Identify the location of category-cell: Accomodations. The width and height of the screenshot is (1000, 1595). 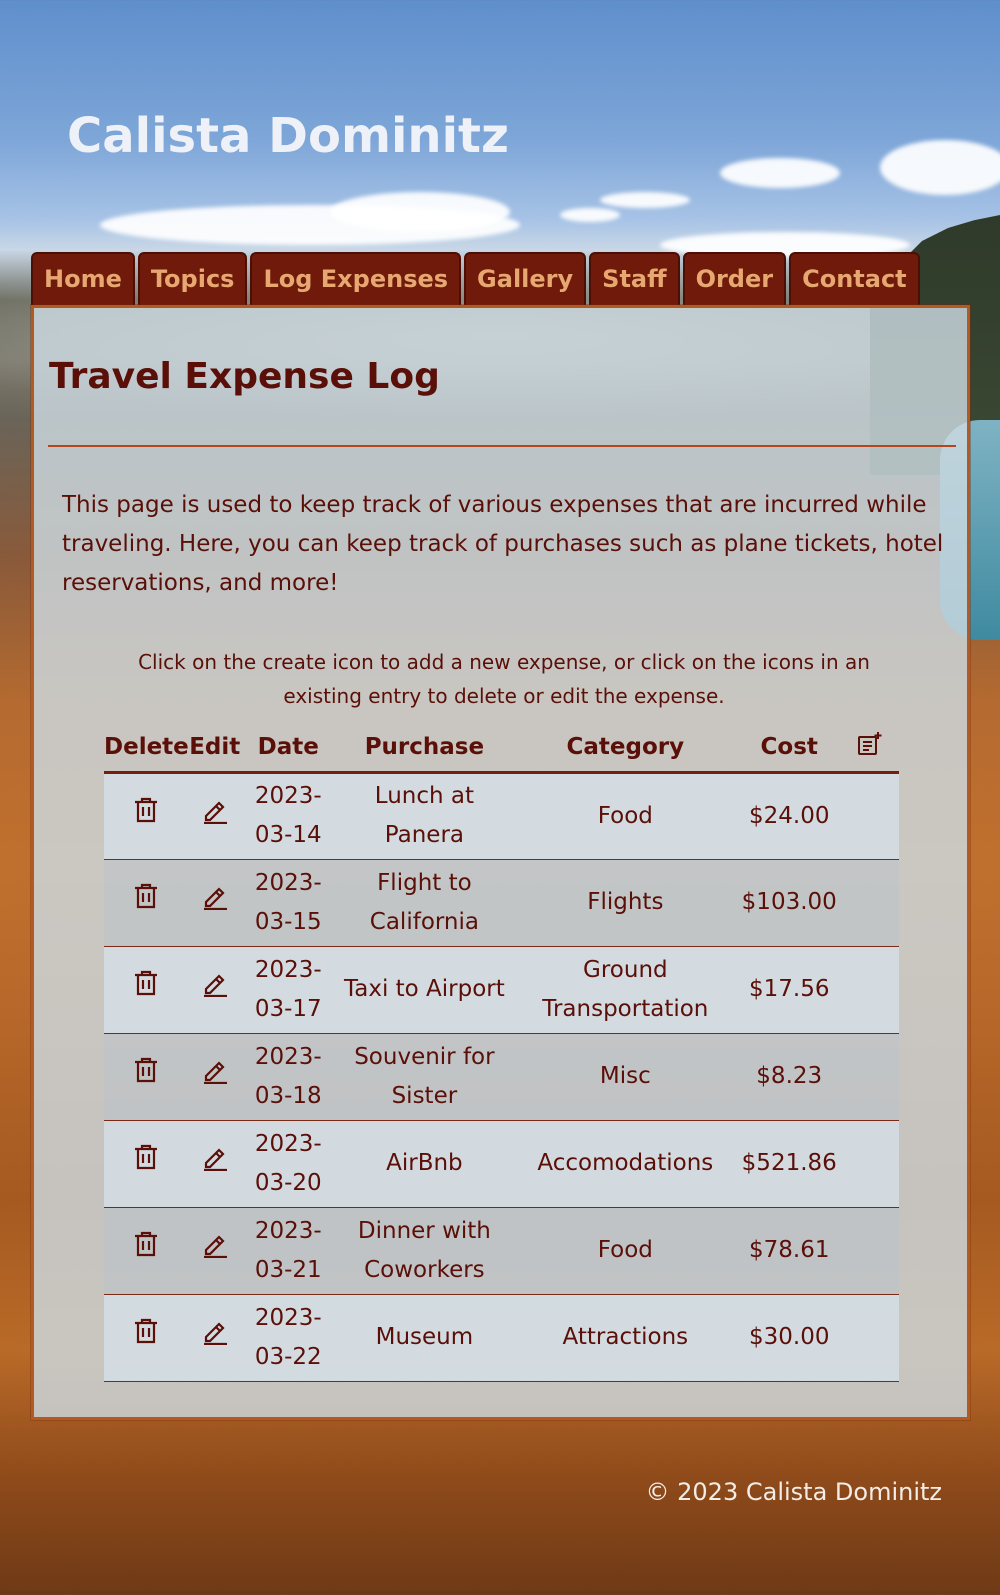
(625, 1164).